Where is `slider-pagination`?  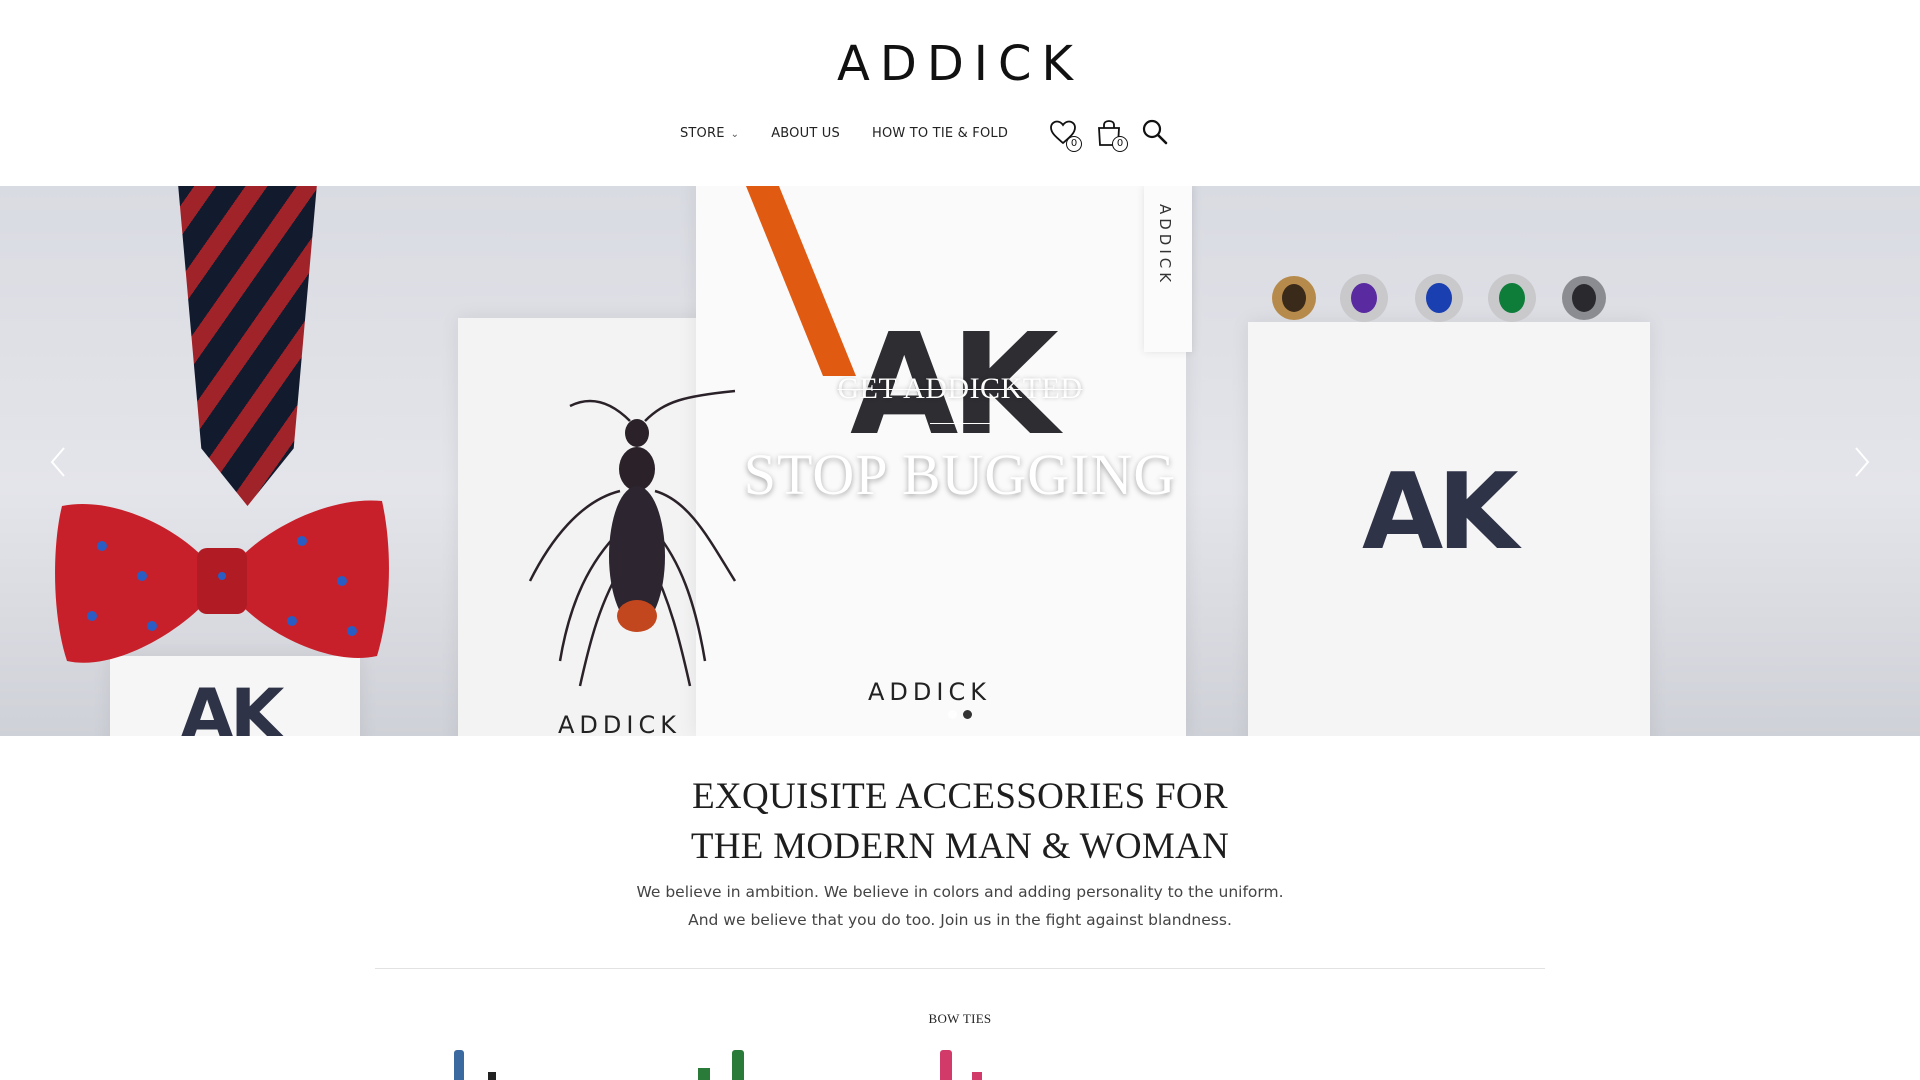
slider-pagination is located at coordinates (960, 714).